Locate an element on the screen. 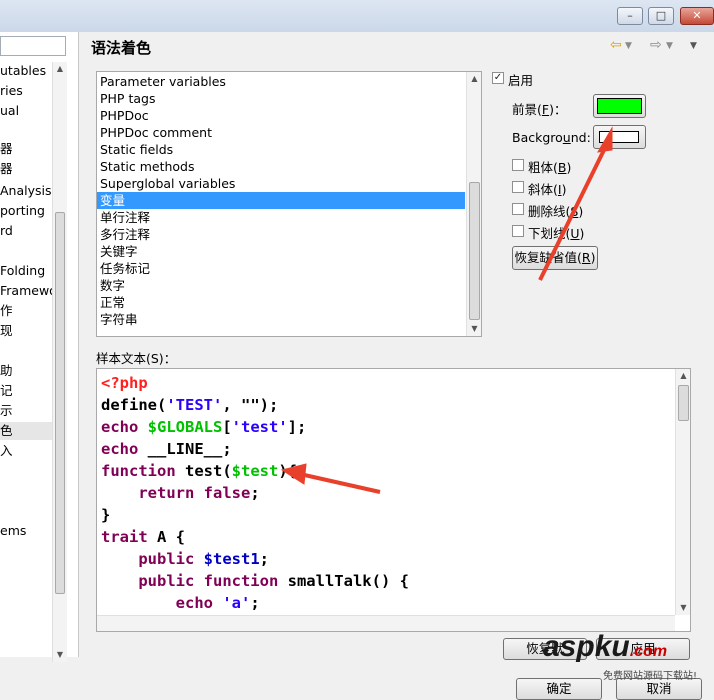  syntax-element-item: PHPDoc is located at coordinates (281, 115).